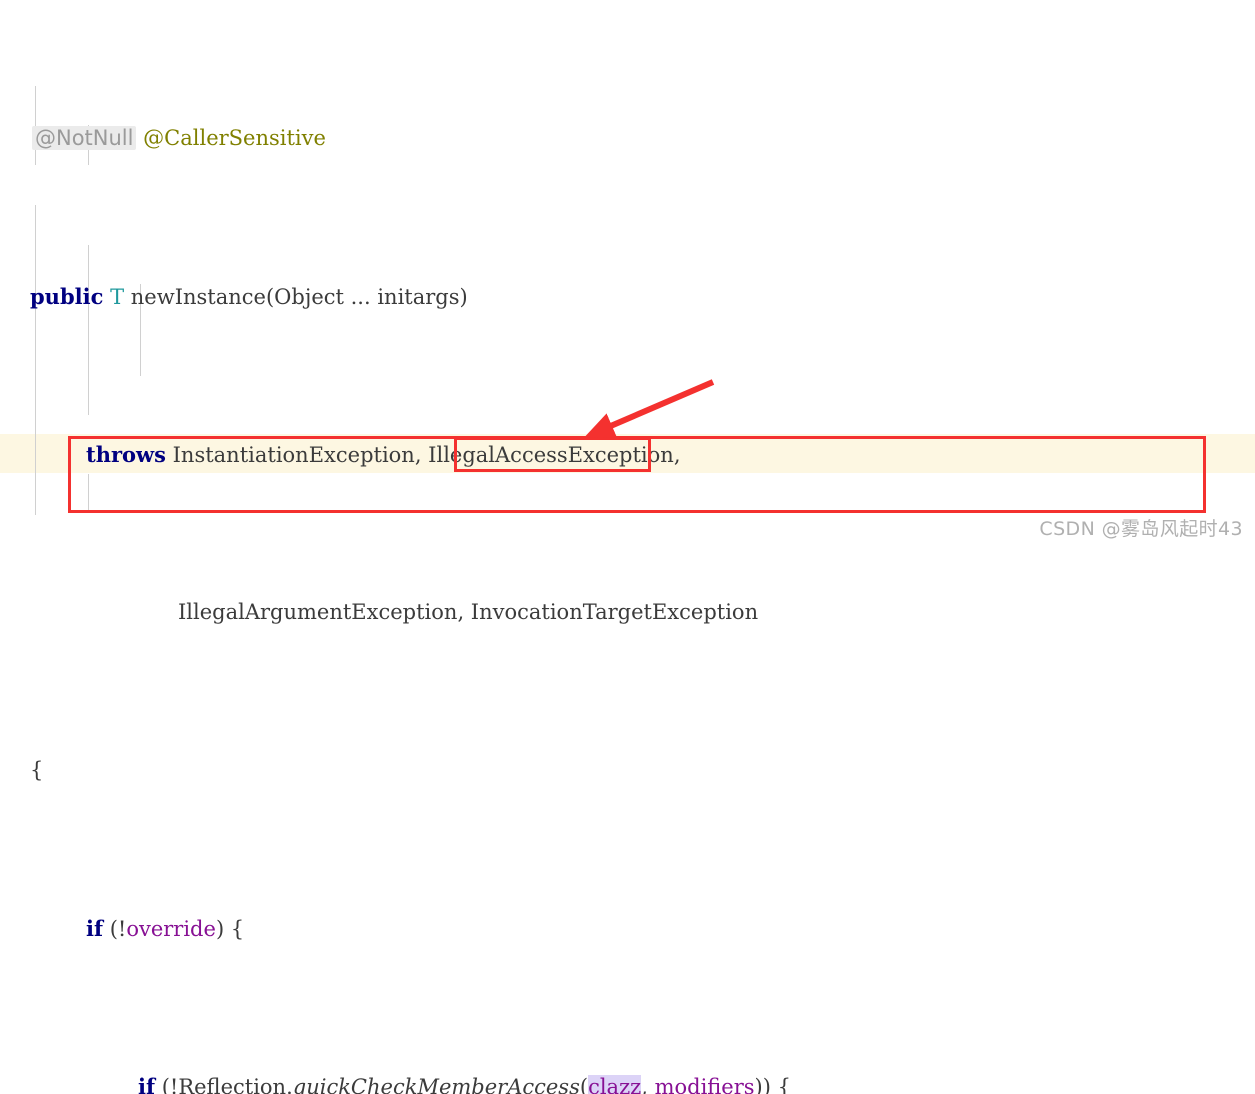 The width and height of the screenshot is (1255, 1094). What do you see at coordinates (627, 929) in the screenshot?
I see `code-line-6: if (!override) {` at bounding box center [627, 929].